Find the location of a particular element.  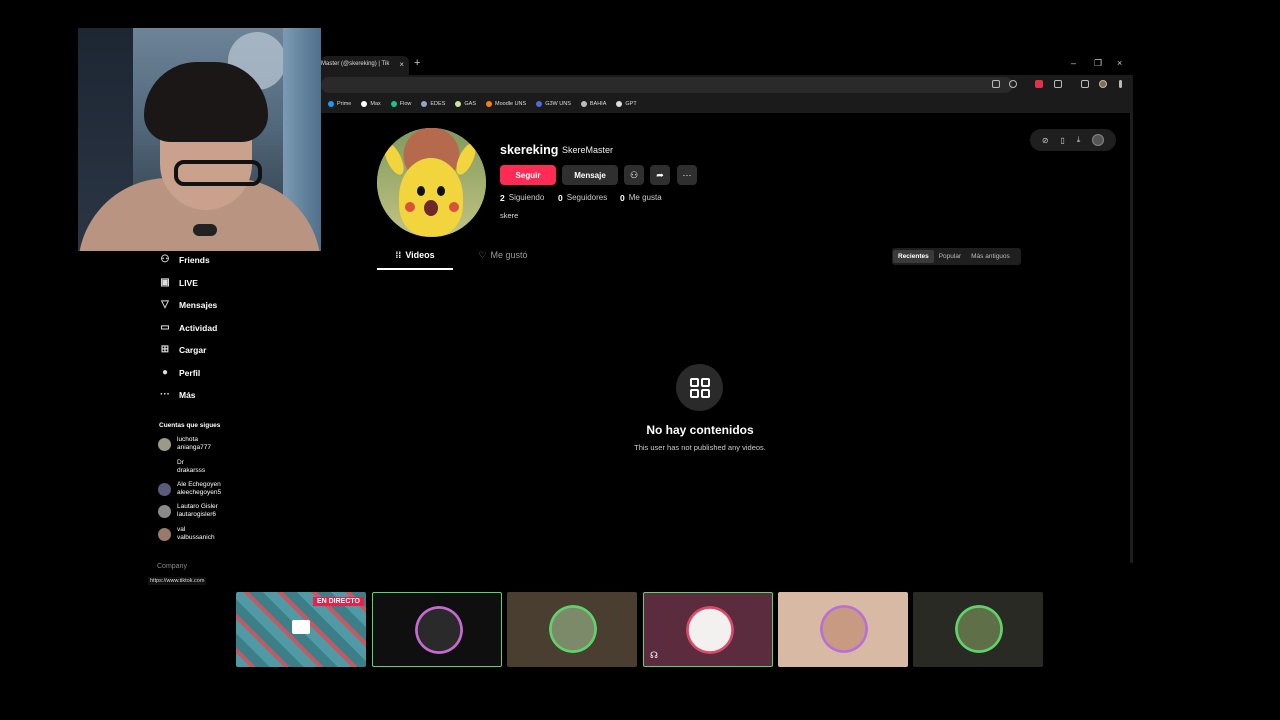

sort-recent: Recientes is located at coordinates (913, 256).